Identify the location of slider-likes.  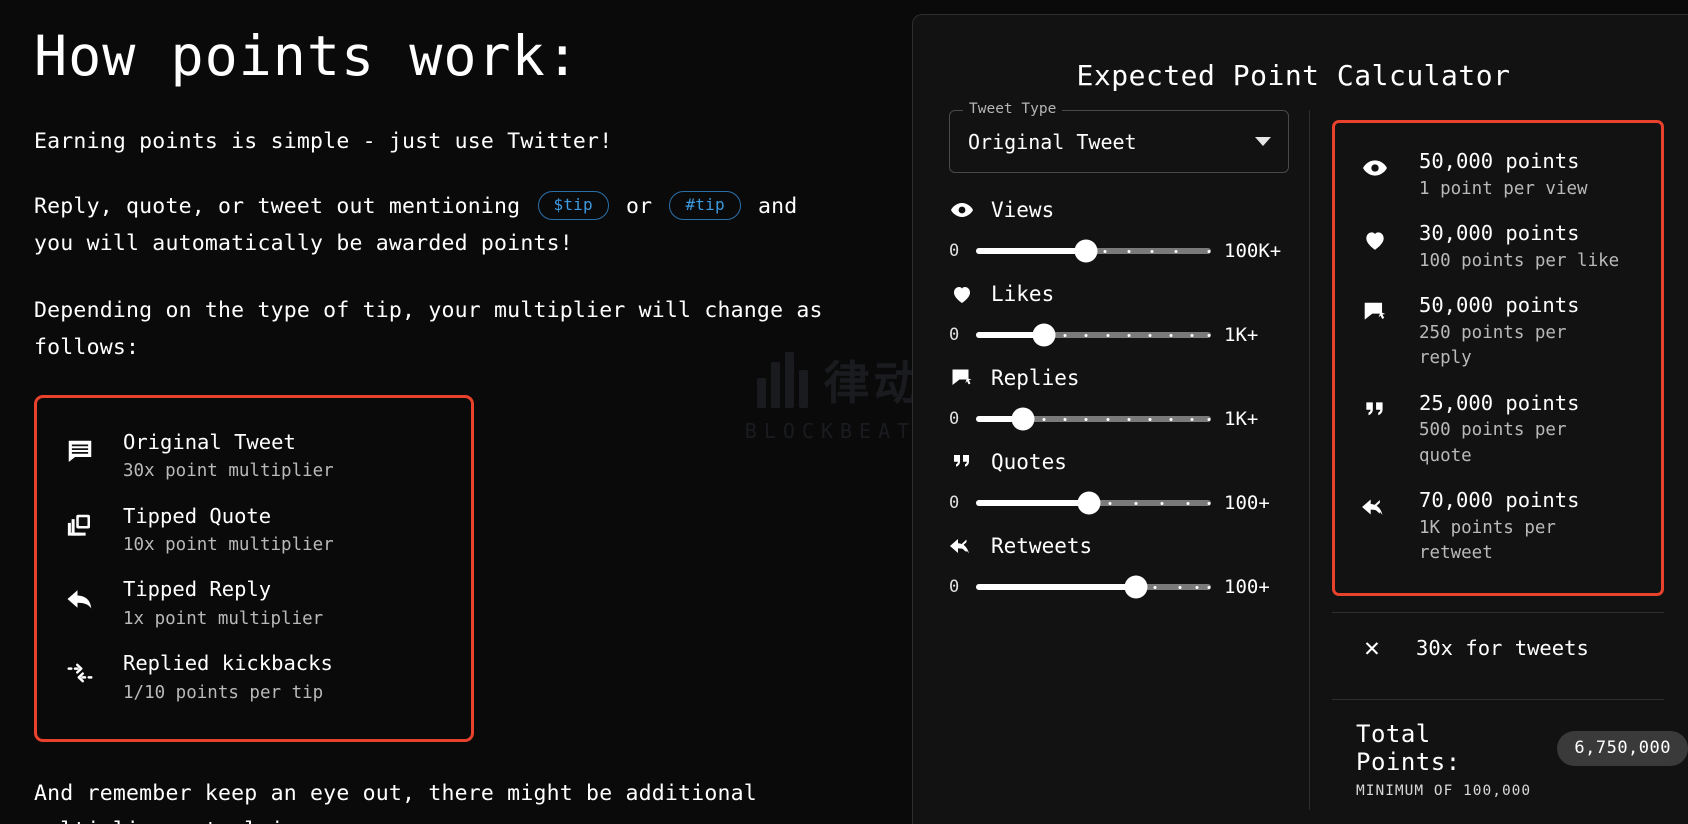
(1093, 335).